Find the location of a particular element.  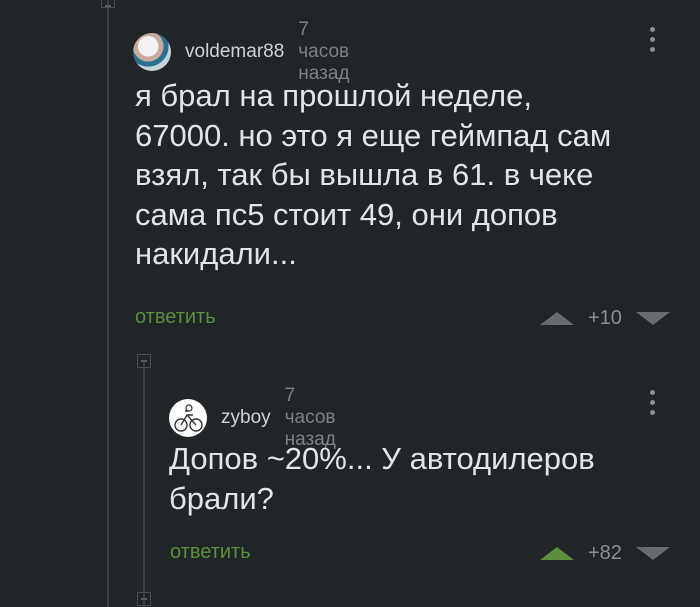

bicycle-icon is located at coordinates (188, 418).